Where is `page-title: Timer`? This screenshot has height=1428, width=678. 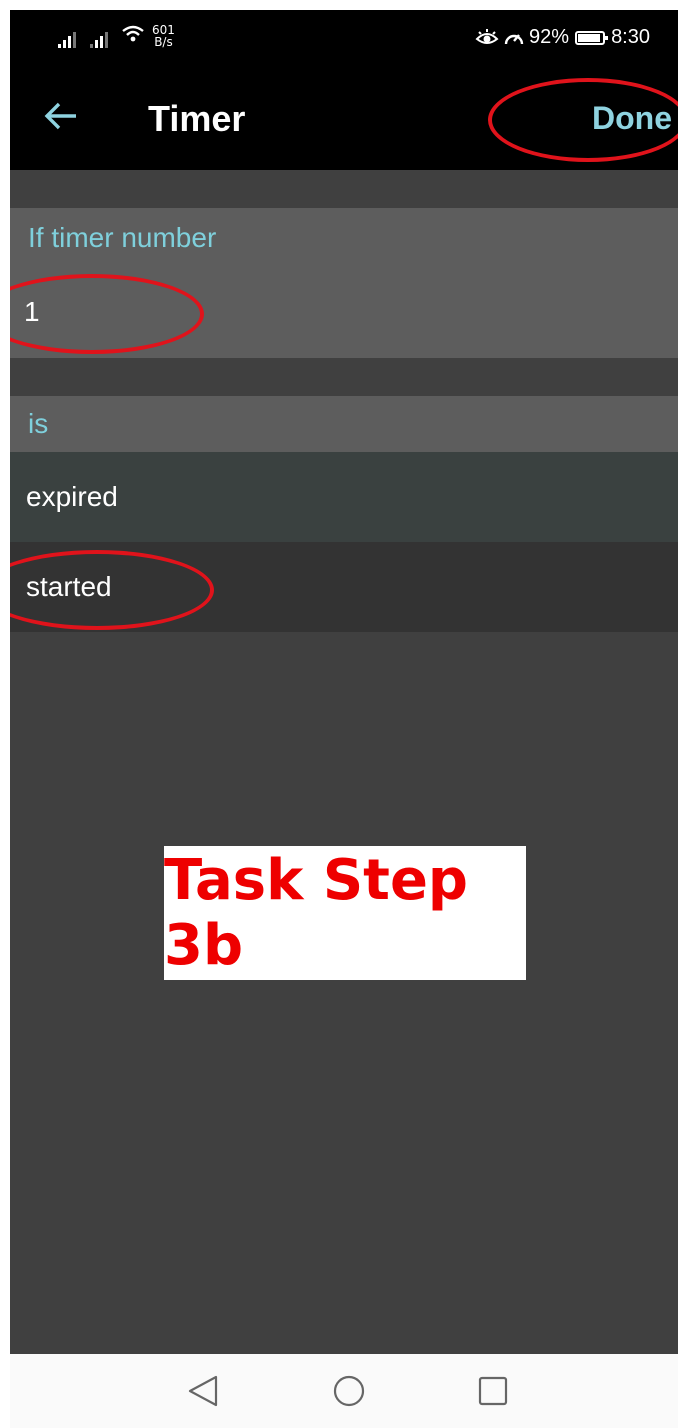
page-title: Timer is located at coordinates (197, 118).